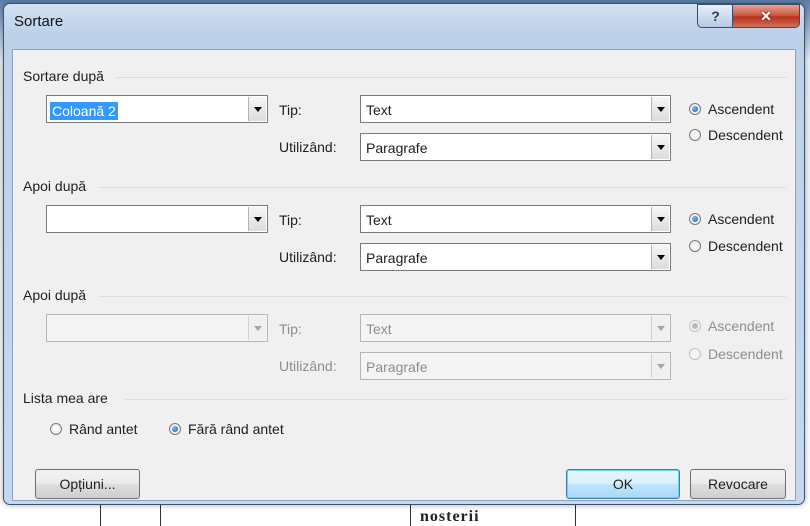 The height and width of the screenshot is (526, 810). I want to click on sort-by-using-value: Paragrafe, so click(397, 148).